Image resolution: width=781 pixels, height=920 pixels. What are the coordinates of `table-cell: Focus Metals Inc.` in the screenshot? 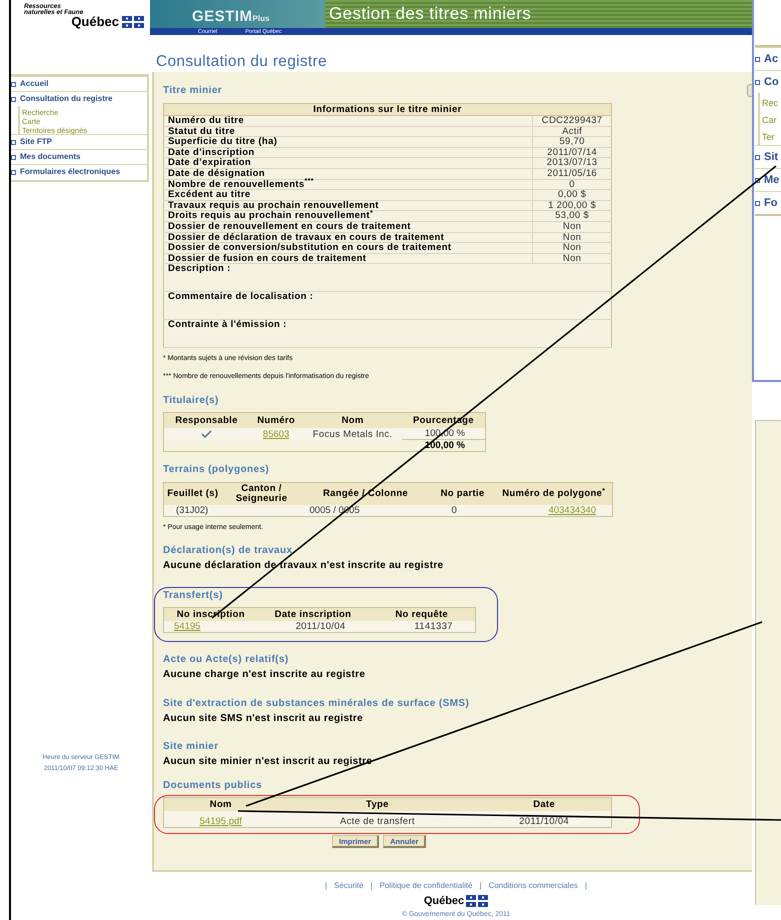 It's located at (352, 434).